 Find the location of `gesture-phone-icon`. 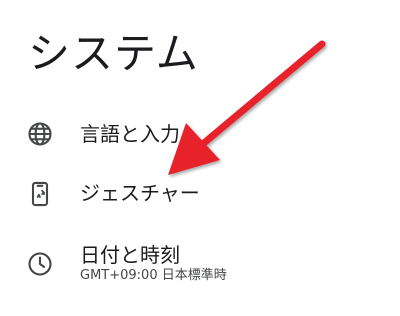

gesture-phone-icon is located at coordinates (40, 194).